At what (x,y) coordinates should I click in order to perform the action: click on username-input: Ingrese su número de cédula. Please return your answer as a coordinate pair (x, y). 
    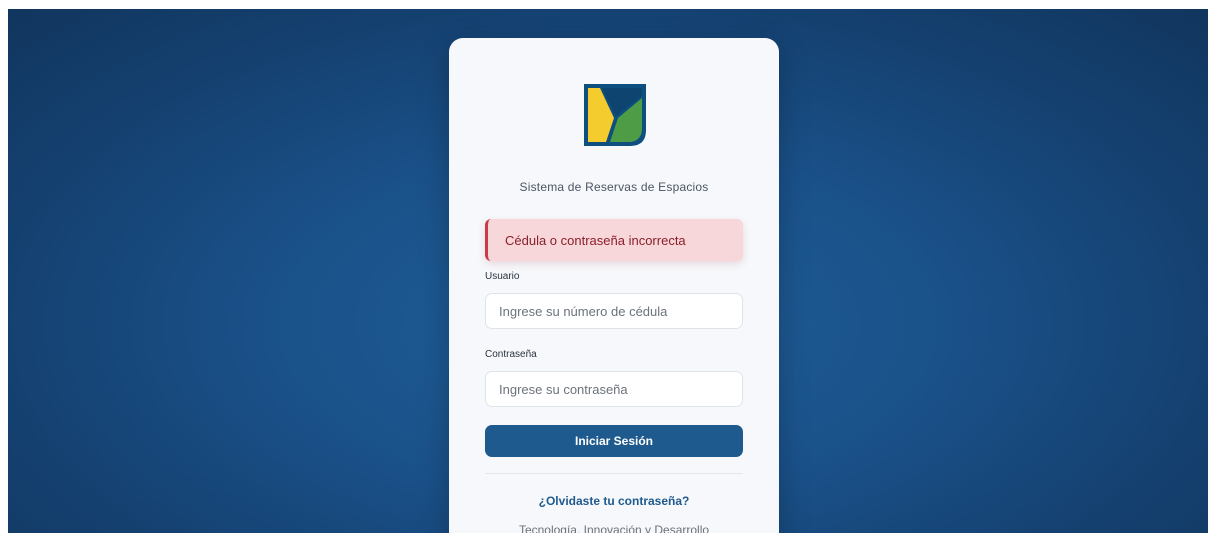
    Looking at the image, I should click on (614, 311).